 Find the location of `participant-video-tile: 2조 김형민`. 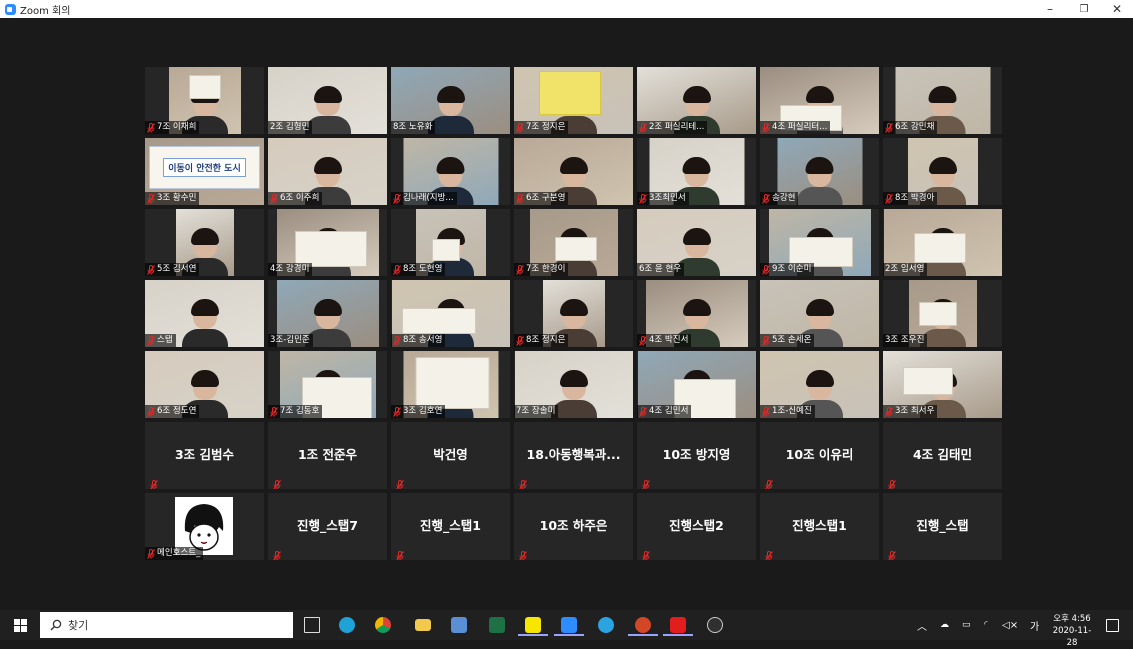

participant-video-tile: 2조 김형민 is located at coordinates (327, 100).